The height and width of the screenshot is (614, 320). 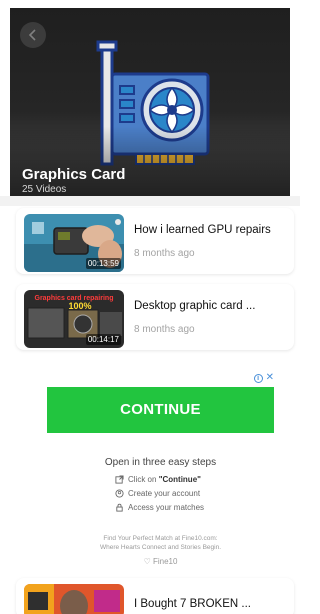 What do you see at coordinates (44, 189) in the screenshot?
I see `collection-video-count: 25 Videos` at bounding box center [44, 189].